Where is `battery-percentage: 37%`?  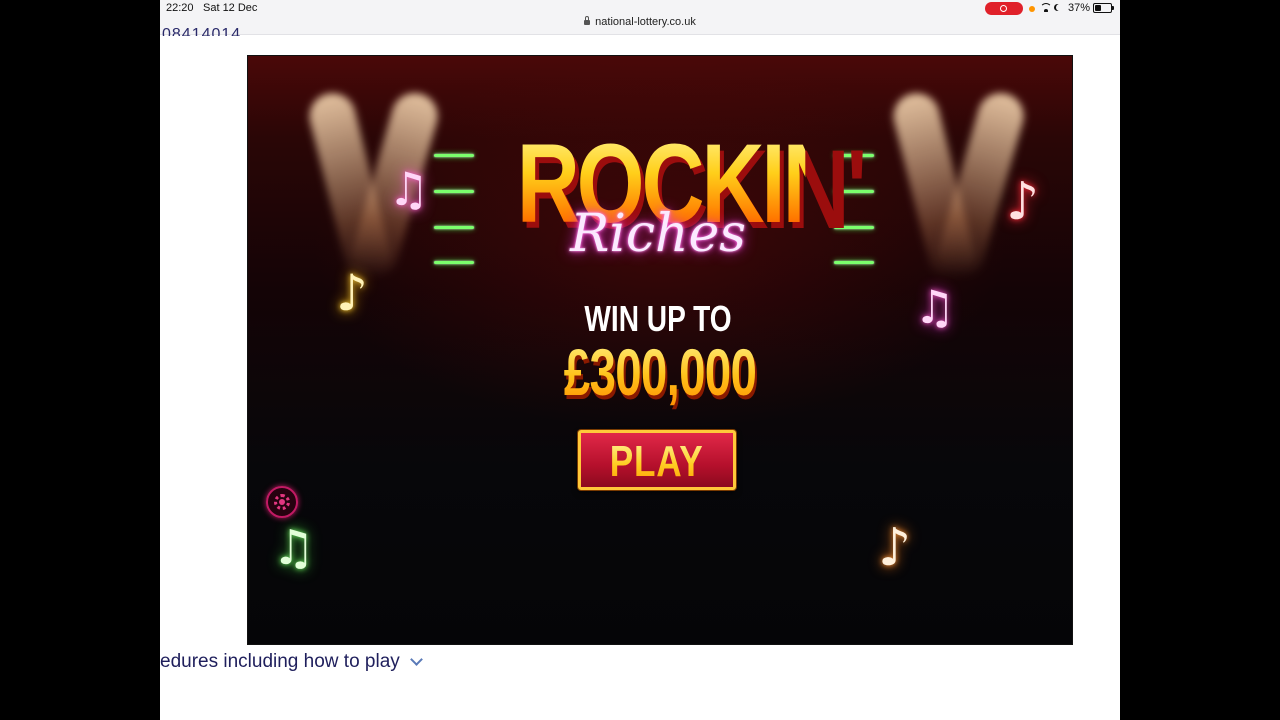
battery-percentage: 37% is located at coordinates (1079, 8).